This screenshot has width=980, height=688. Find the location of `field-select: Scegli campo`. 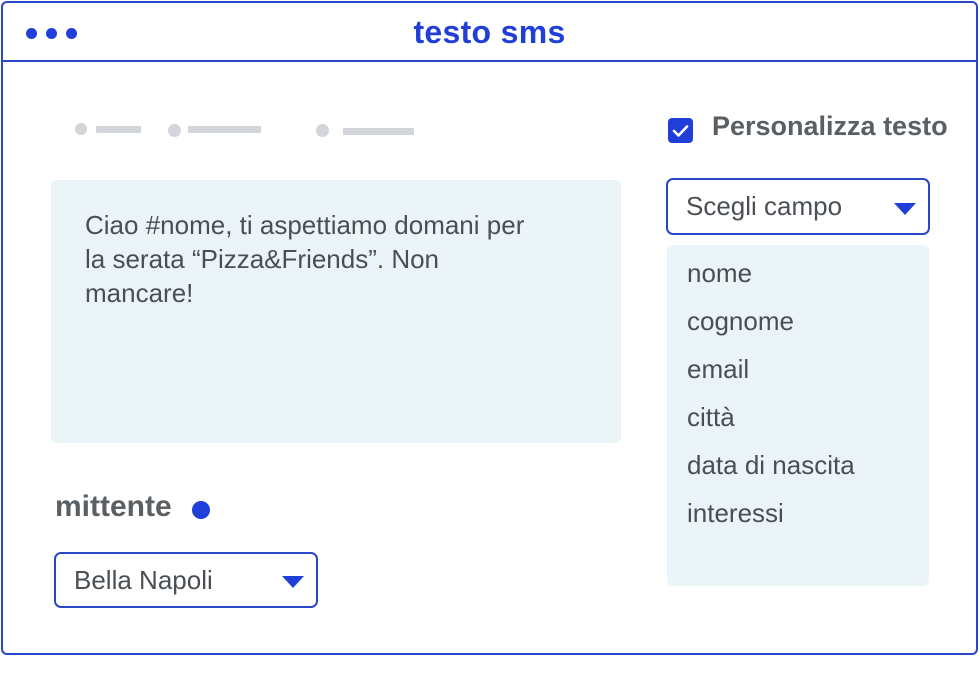

field-select: Scegli campo is located at coordinates (798, 206).